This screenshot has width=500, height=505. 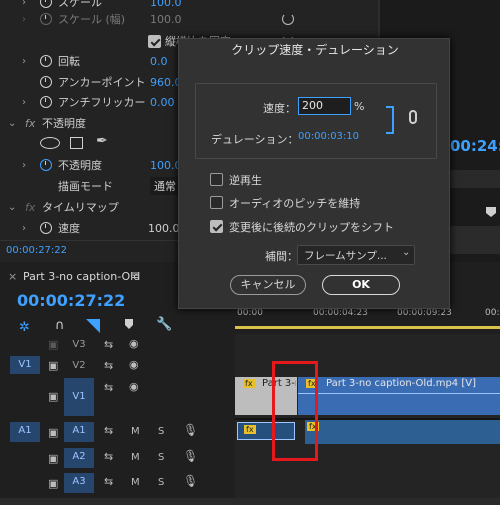 I want to click on link-chain-icon, so click(x=413, y=117).